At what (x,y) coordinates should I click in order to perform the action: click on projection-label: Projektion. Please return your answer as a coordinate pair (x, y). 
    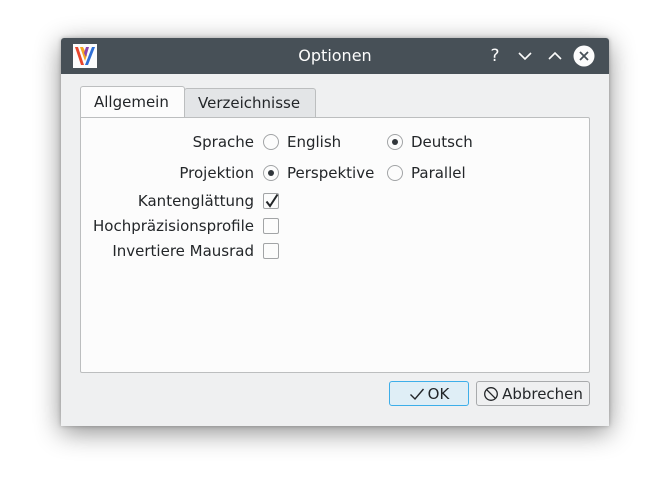
    Looking at the image, I should click on (216, 173).